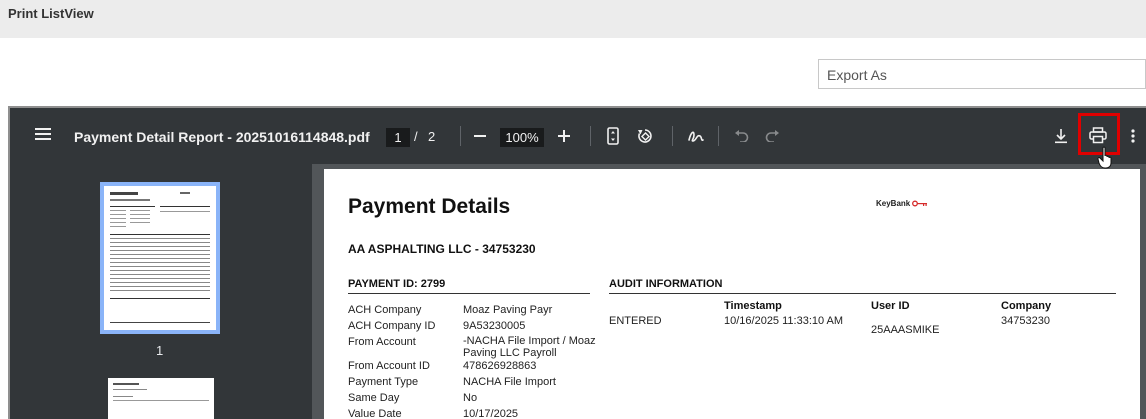  What do you see at coordinates (890, 306) in the screenshot?
I see `audit-col-user-id: User ID` at bounding box center [890, 306].